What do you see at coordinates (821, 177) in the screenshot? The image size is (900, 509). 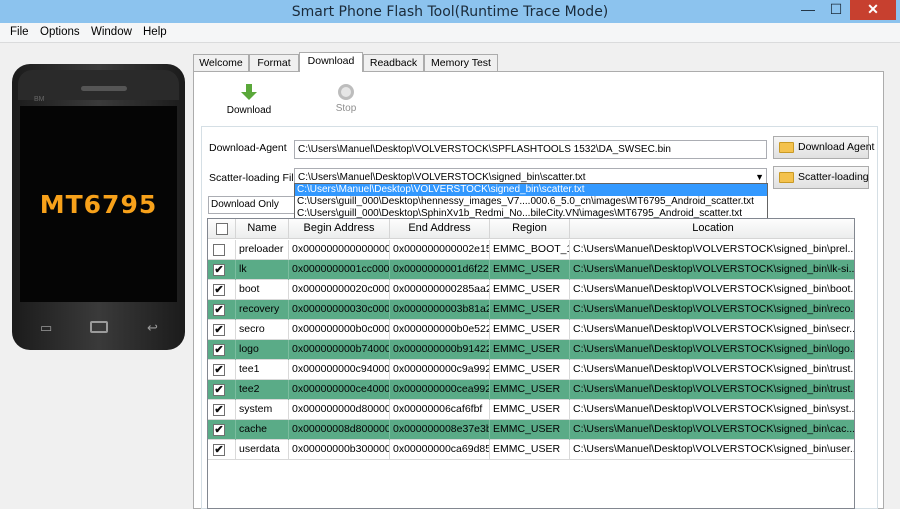 I see `scatter-loading-button: Scatter-loading` at bounding box center [821, 177].